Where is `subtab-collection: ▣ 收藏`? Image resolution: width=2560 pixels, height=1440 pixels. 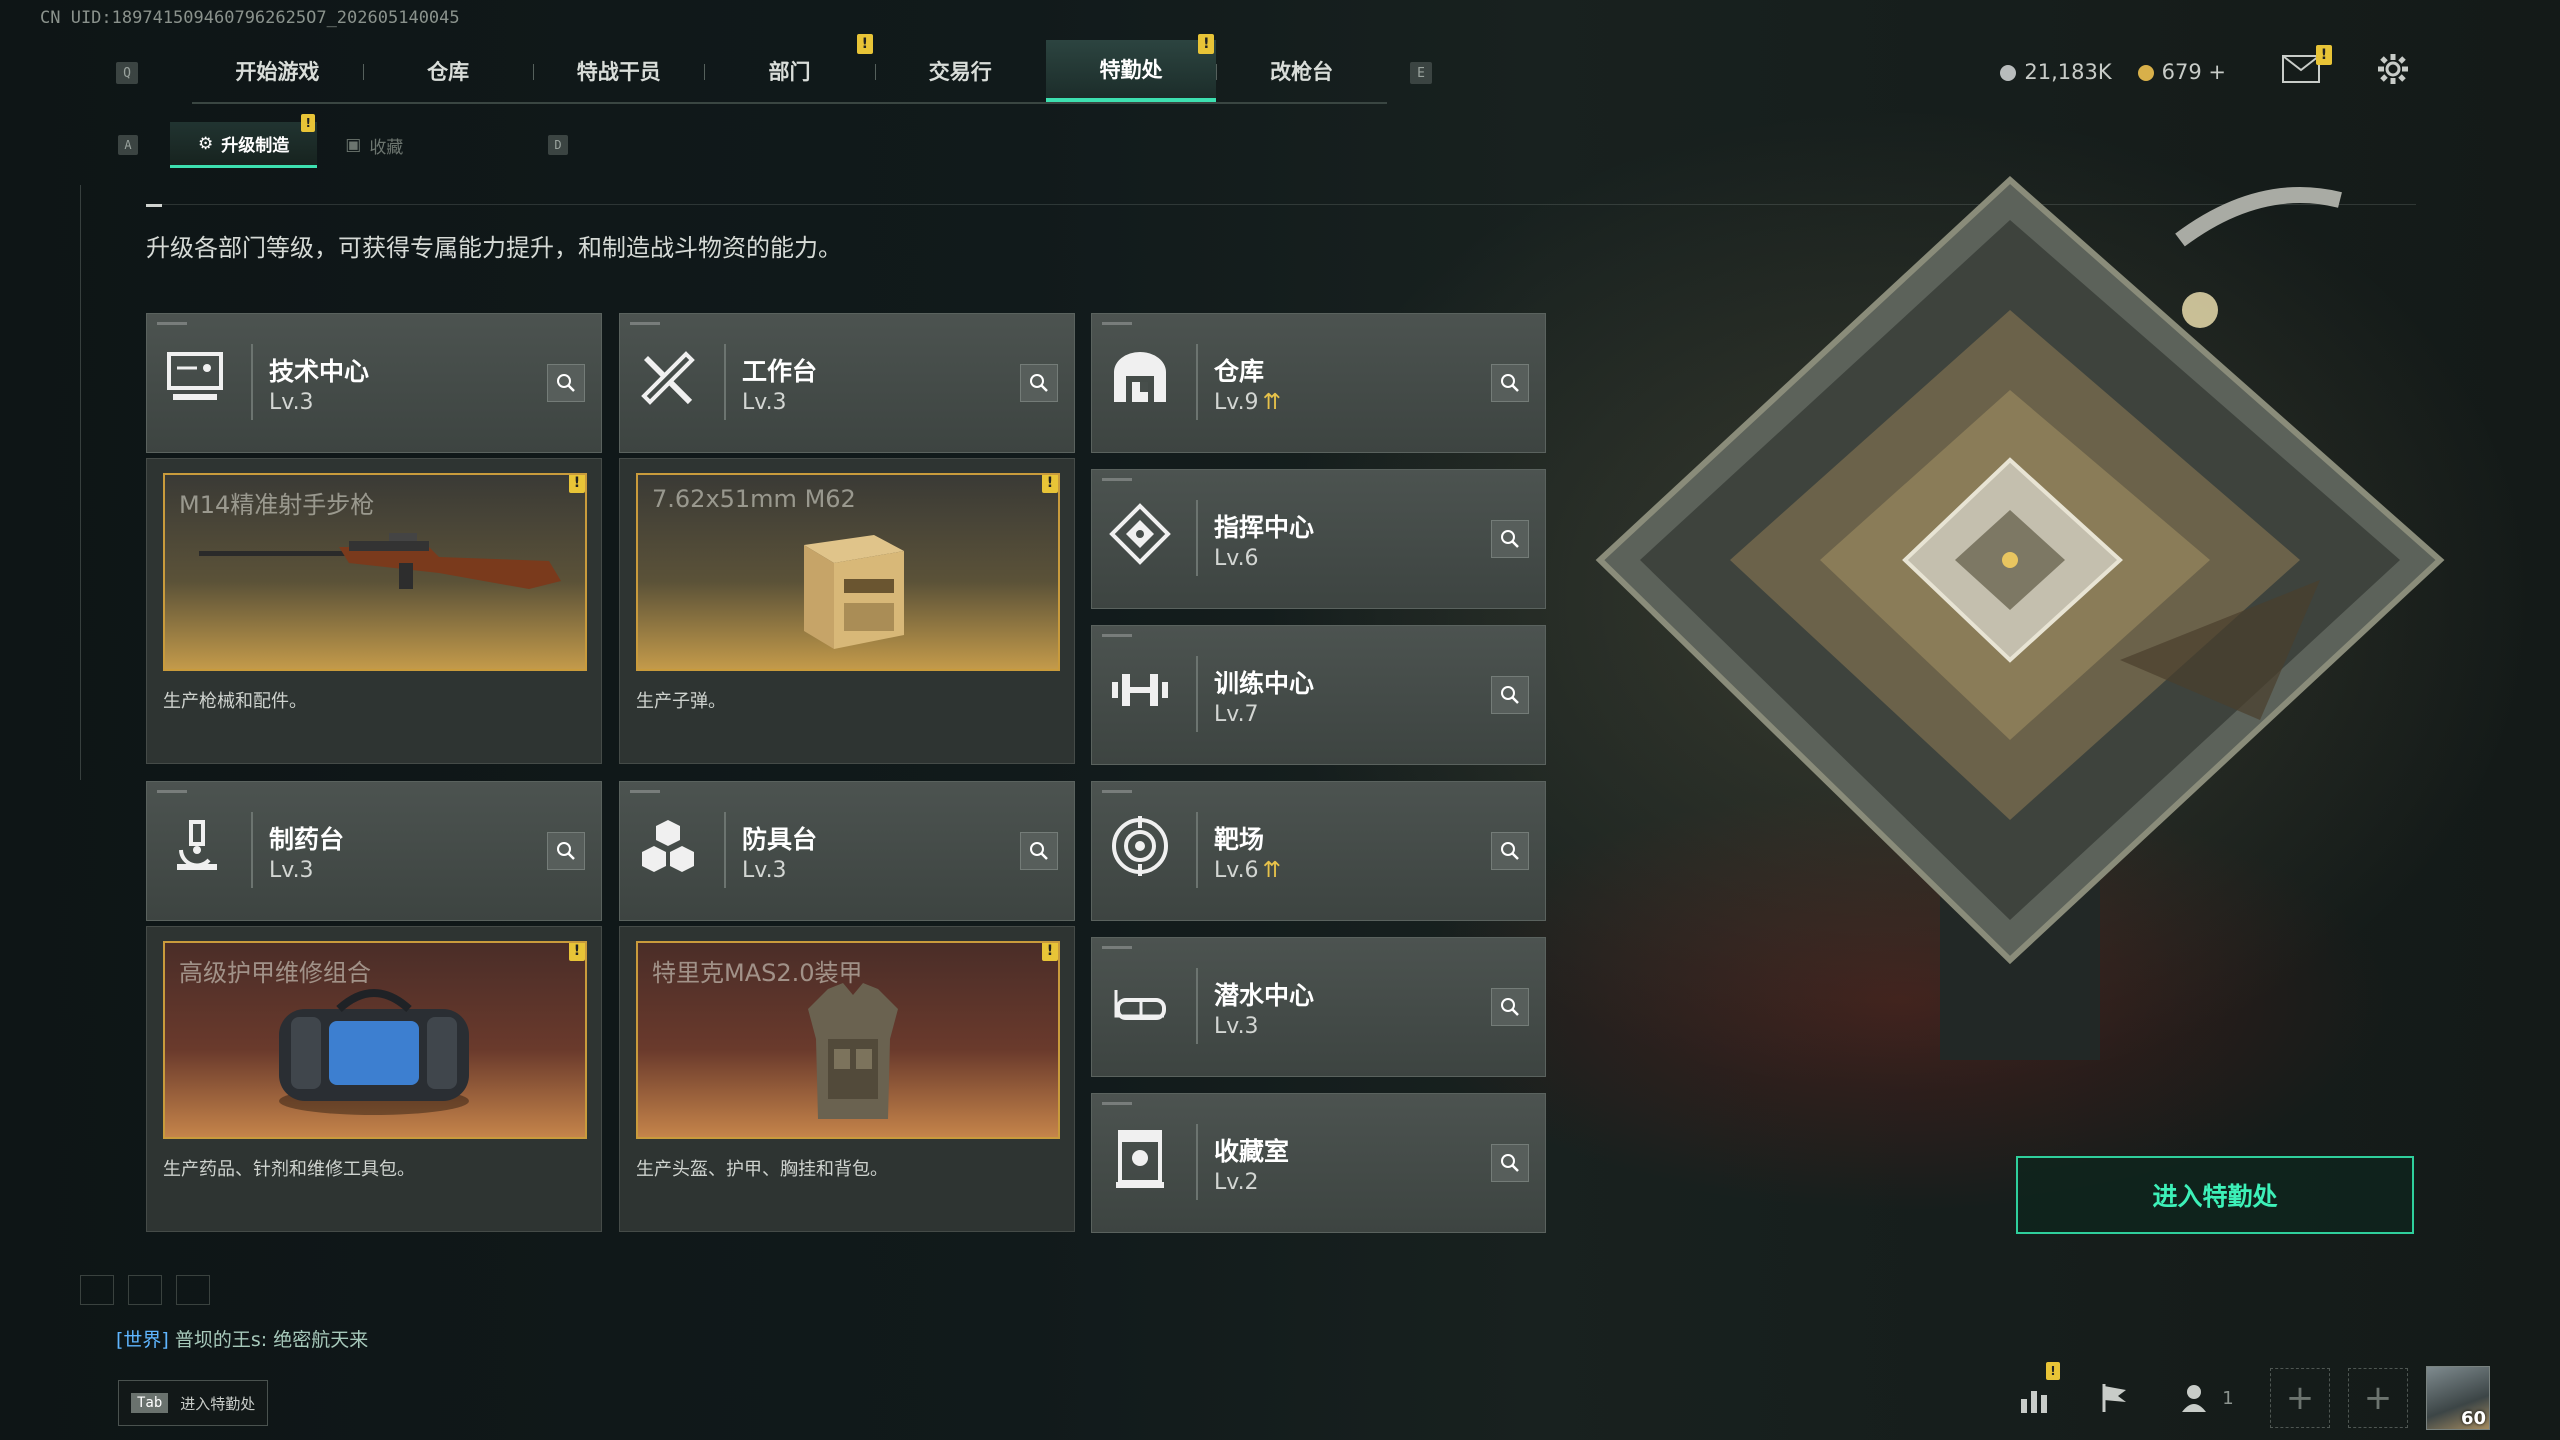
subtab-collection: ▣ 收藏 is located at coordinates (374, 145).